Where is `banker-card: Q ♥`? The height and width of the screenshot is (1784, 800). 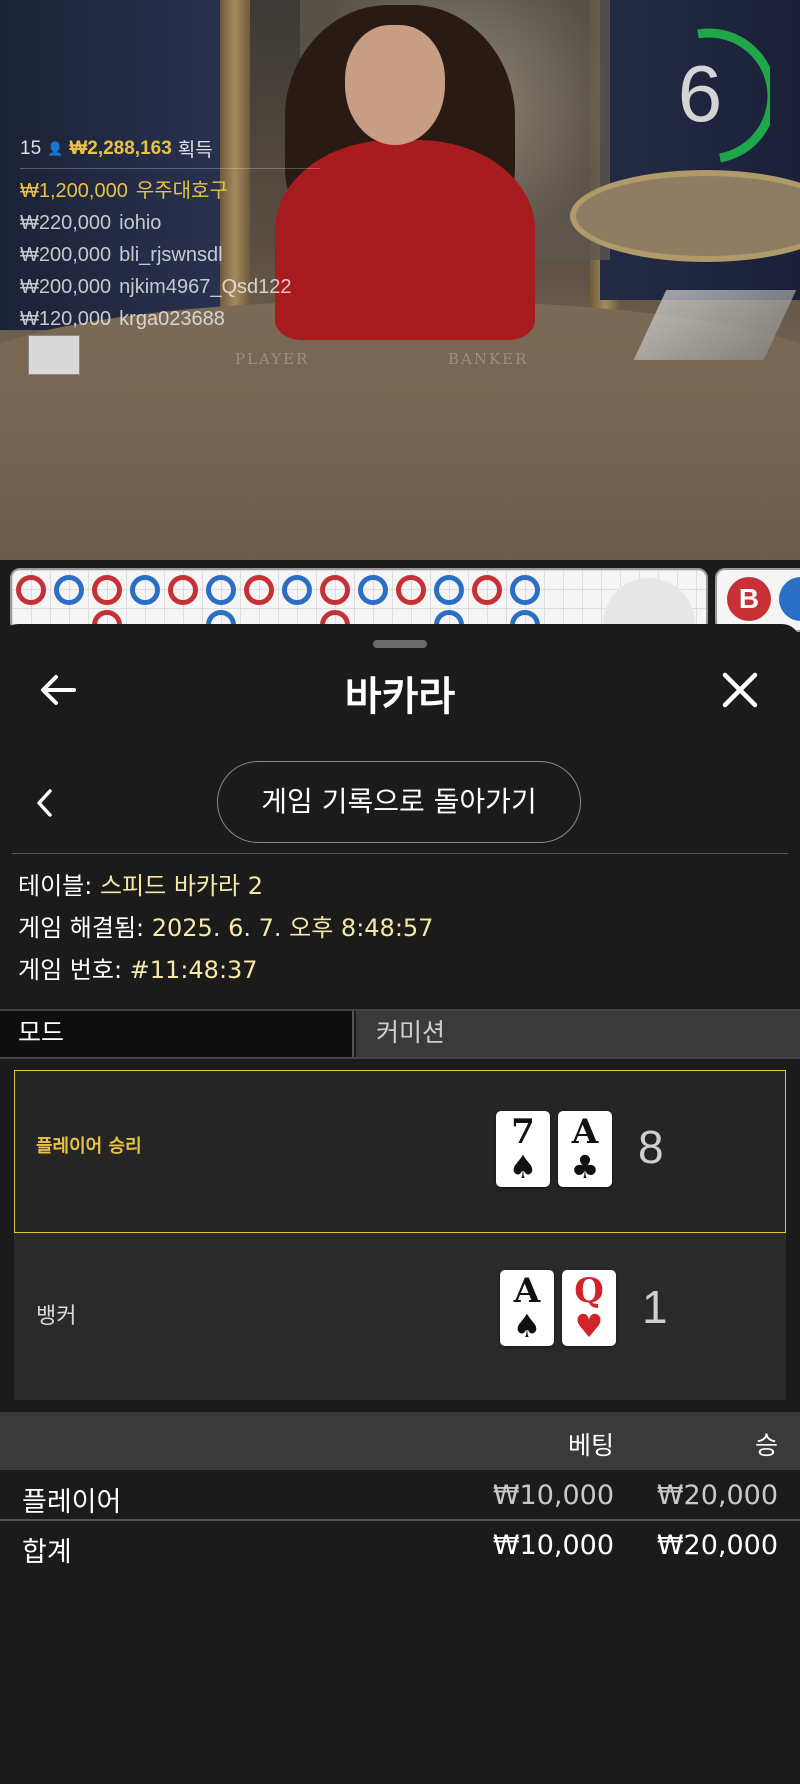
banker-card: Q ♥ is located at coordinates (589, 1308).